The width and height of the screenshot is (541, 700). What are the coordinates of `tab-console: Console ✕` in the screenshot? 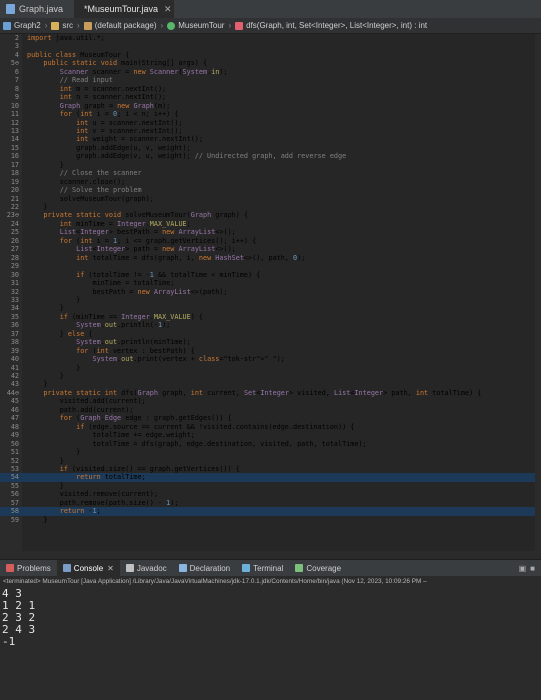 It's located at (88, 568).